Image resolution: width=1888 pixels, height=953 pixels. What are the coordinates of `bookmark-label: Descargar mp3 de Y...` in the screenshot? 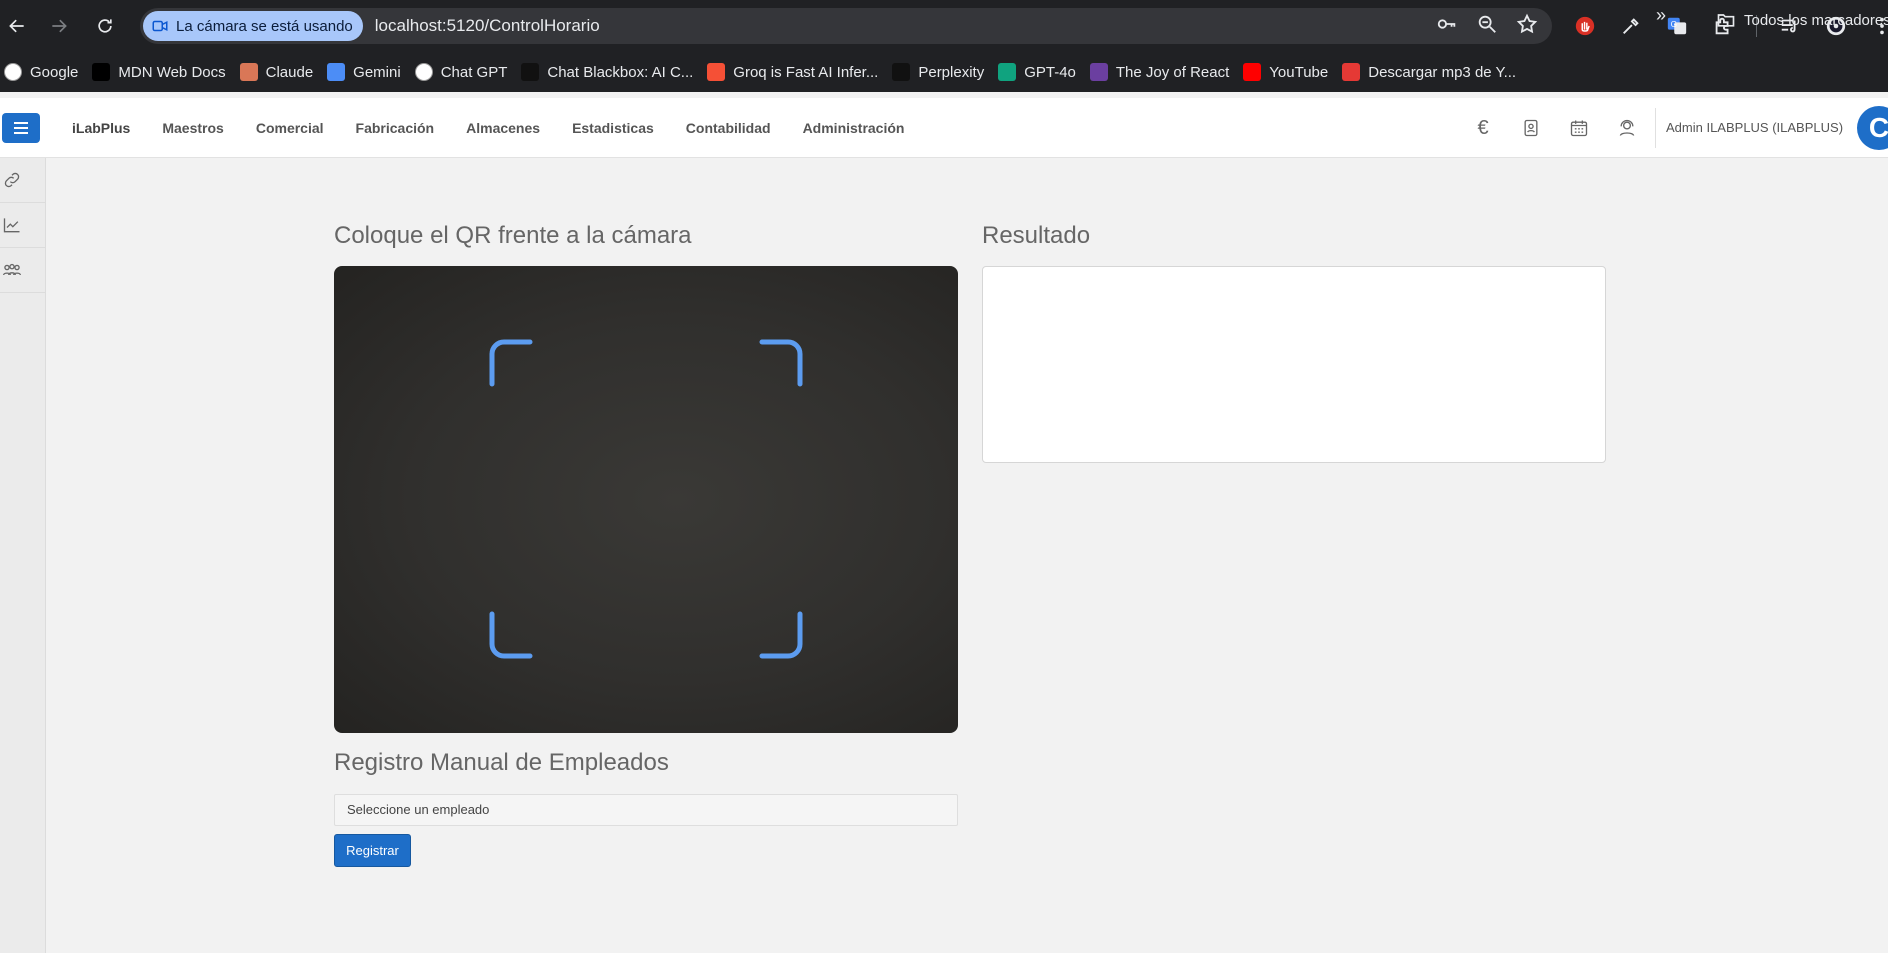 It's located at (1442, 72).